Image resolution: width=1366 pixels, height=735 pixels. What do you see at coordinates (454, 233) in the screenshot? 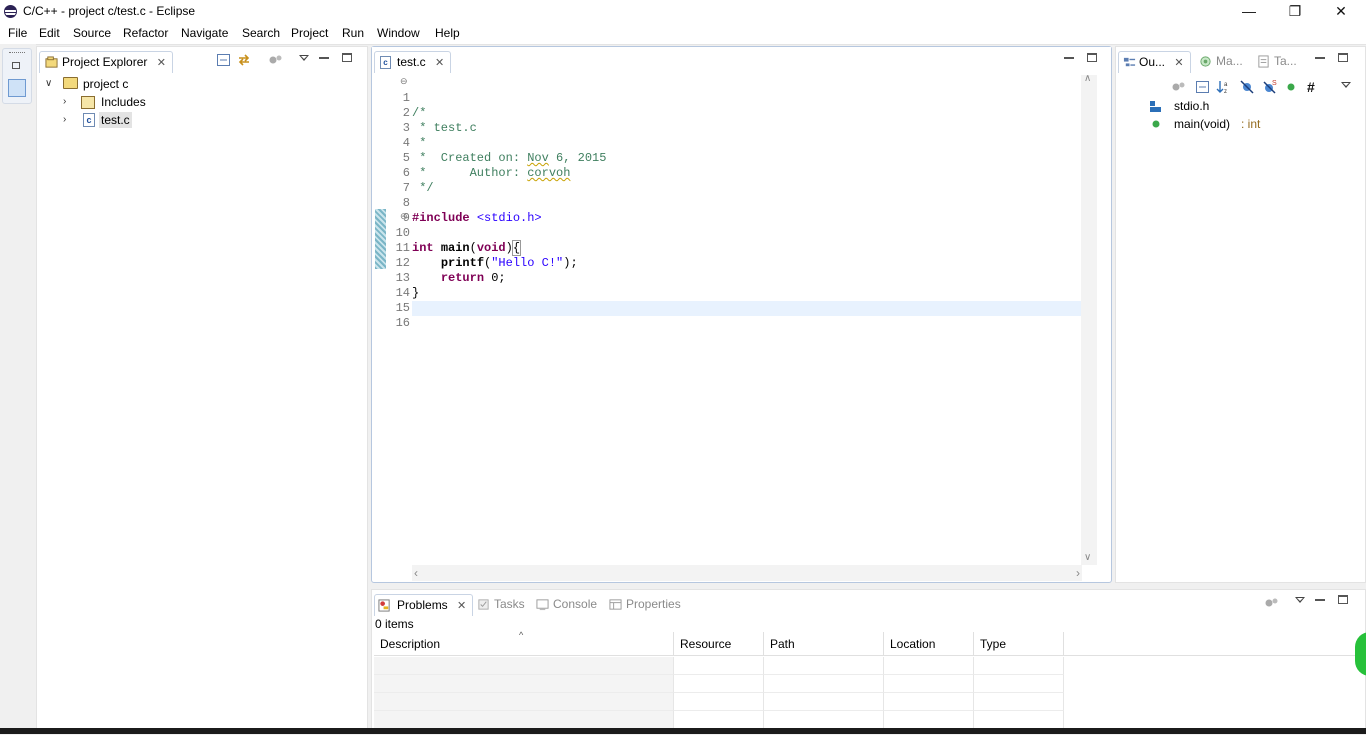
I see `code-line-10: 10 ⊖ int main(void){` at bounding box center [454, 233].